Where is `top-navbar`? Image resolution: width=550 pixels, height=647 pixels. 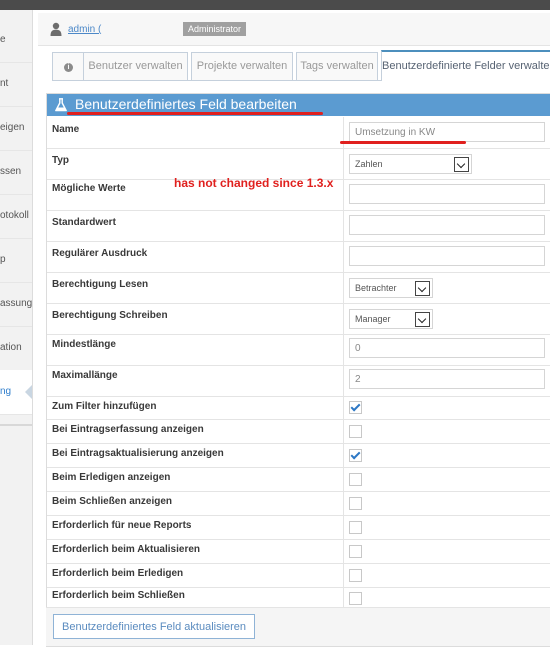
top-navbar is located at coordinates (275, 5).